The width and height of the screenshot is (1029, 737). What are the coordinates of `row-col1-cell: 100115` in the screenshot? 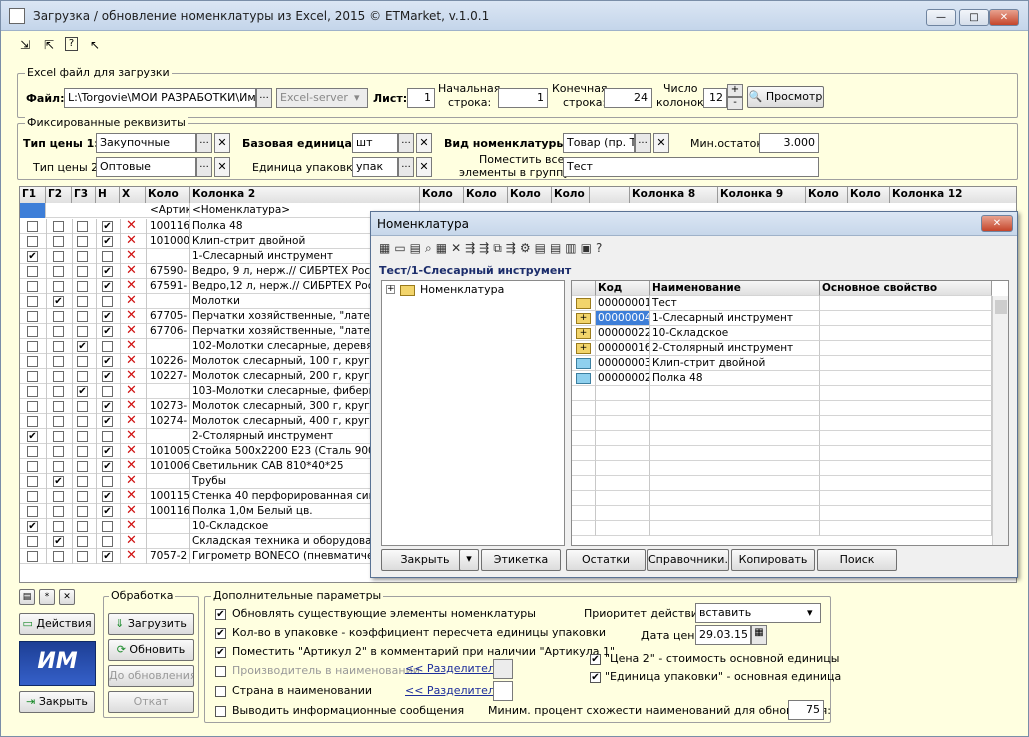 It's located at (169, 496).